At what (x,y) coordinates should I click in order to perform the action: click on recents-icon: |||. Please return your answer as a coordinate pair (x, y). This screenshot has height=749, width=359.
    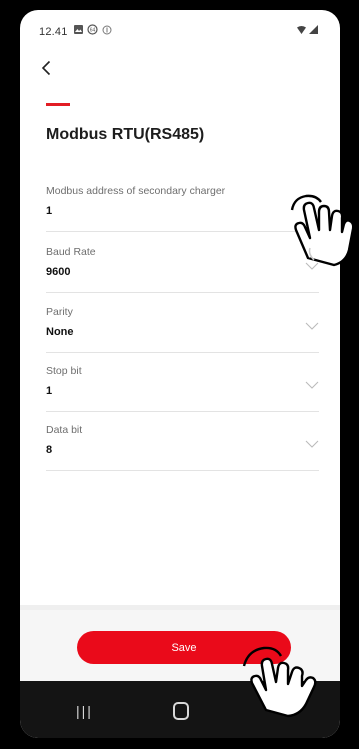
    Looking at the image, I should click on (84, 711).